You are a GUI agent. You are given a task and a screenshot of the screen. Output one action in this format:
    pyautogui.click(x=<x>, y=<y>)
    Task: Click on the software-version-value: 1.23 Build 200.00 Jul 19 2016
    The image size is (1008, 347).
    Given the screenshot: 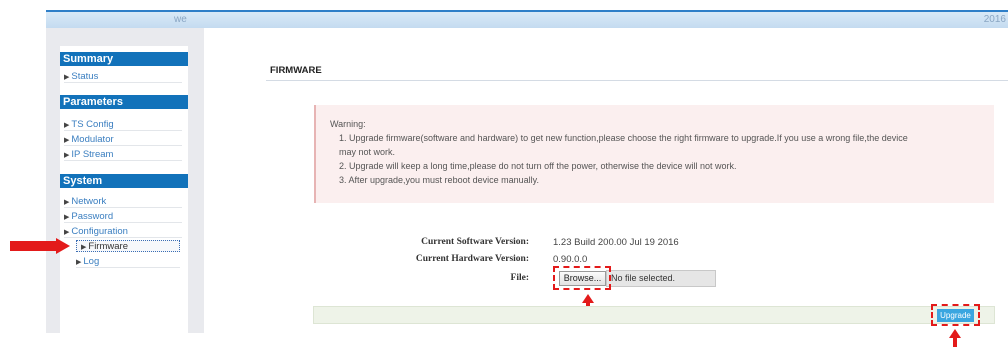 What is the action you would take?
    pyautogui.click(x=616, y=242)
    